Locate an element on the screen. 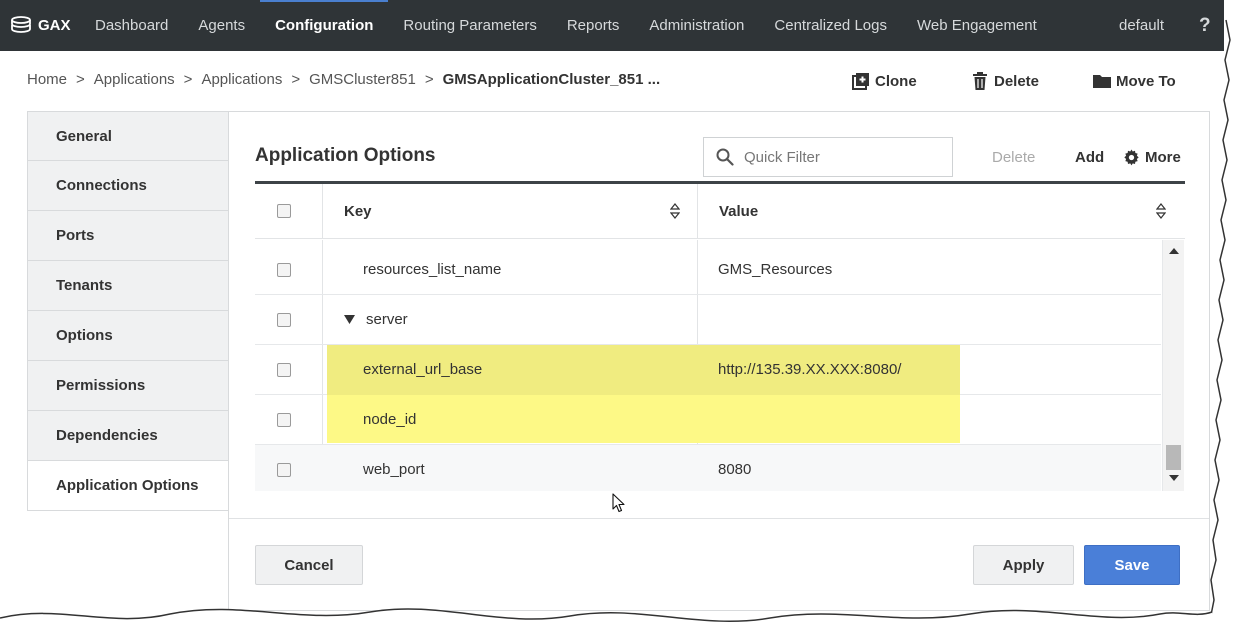  add-option-button: Add is located at coordinates (1089, 157).